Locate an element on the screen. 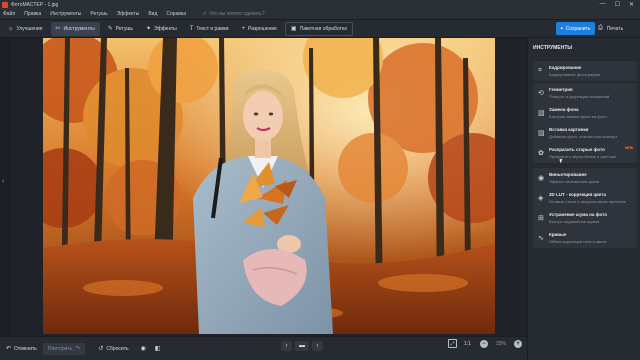 This screenshot has width=640, height=360. menu-retouch: Ретушь is located at coordinates (98, 14).